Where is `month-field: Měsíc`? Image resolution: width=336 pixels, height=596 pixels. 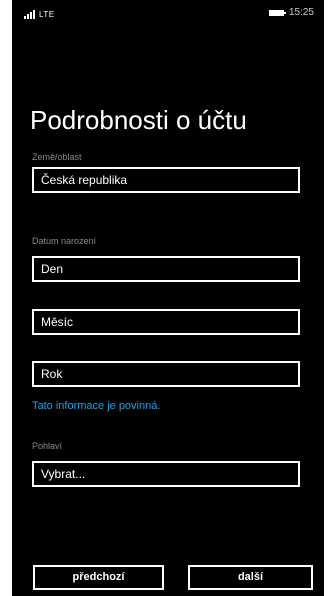
month-field: Měsíc is located at coordinates (166, 322).